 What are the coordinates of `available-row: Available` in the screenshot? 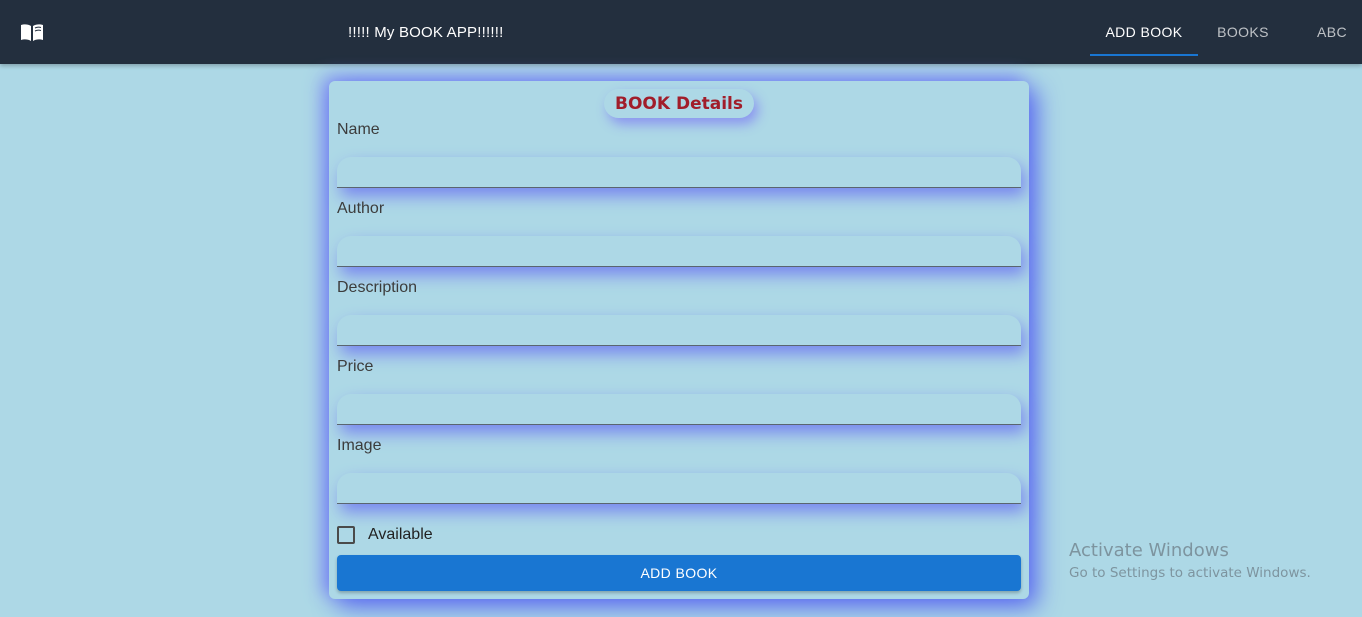 It's located at (385, 535).